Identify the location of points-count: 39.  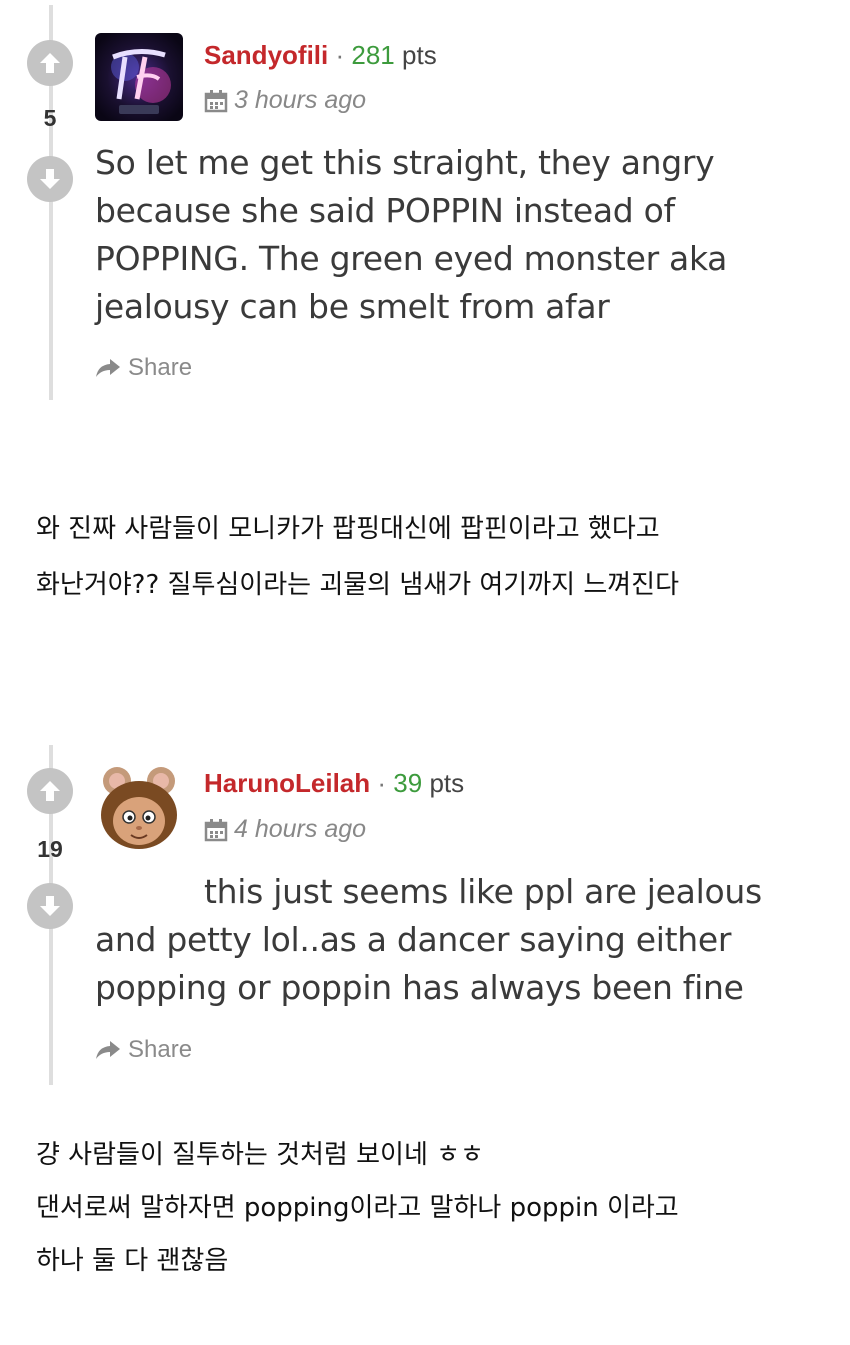
(408, 783).